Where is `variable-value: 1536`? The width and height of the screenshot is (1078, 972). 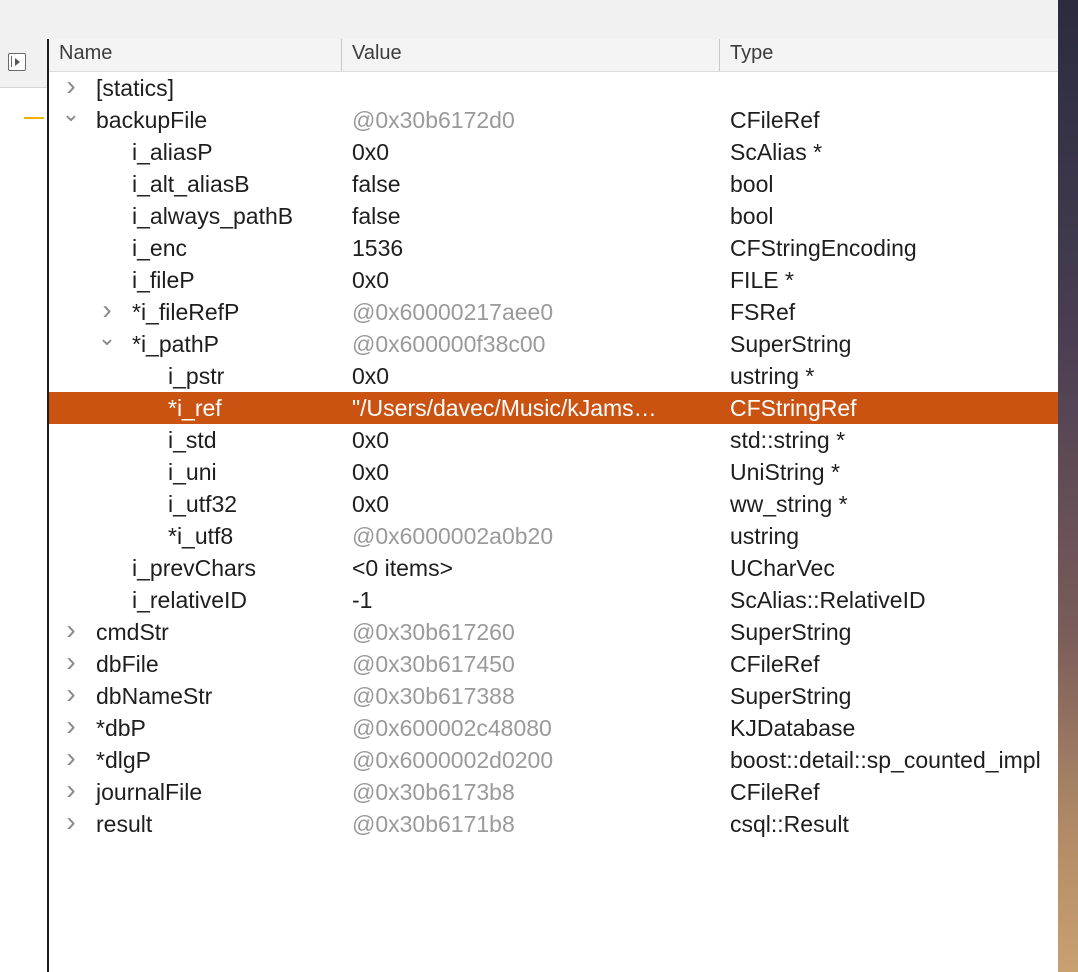
variable-value: 1536 is located at coordinates (378, 248).